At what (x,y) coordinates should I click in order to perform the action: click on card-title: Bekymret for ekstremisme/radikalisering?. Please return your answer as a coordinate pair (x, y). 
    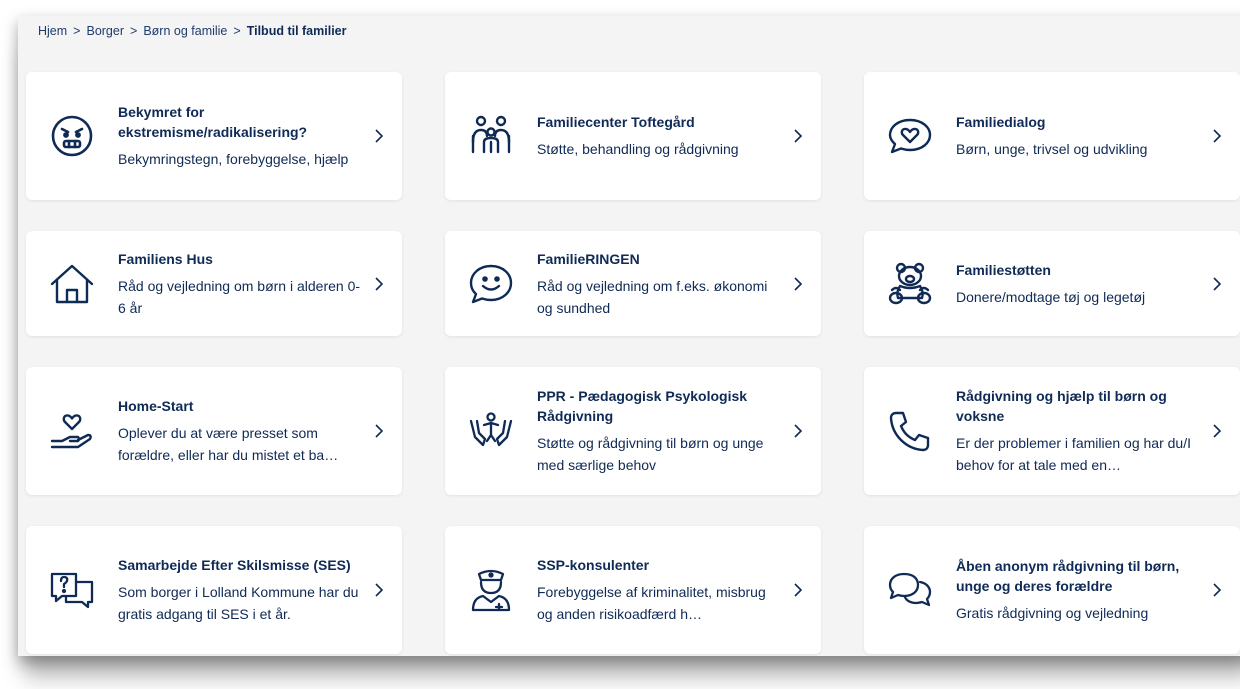
    Looking at the image, I should click on (213, 122).